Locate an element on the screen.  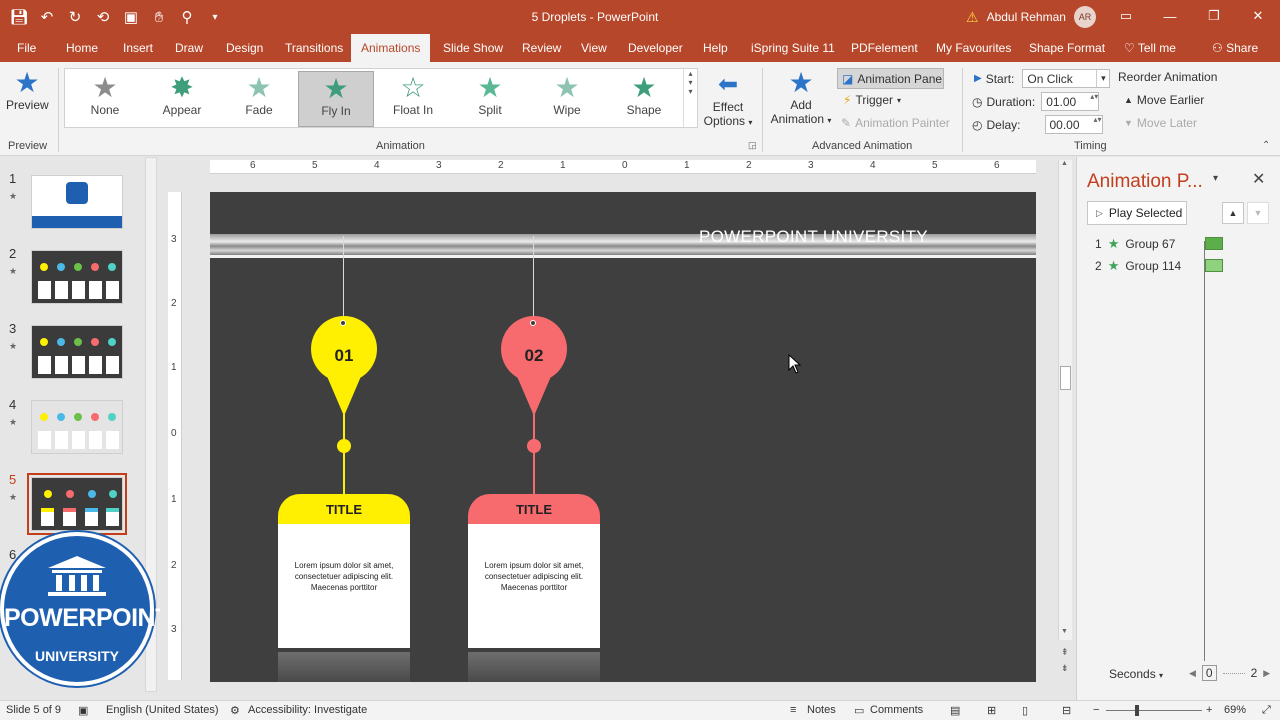
notes-button: Notes is located at coordinates (821, 710).